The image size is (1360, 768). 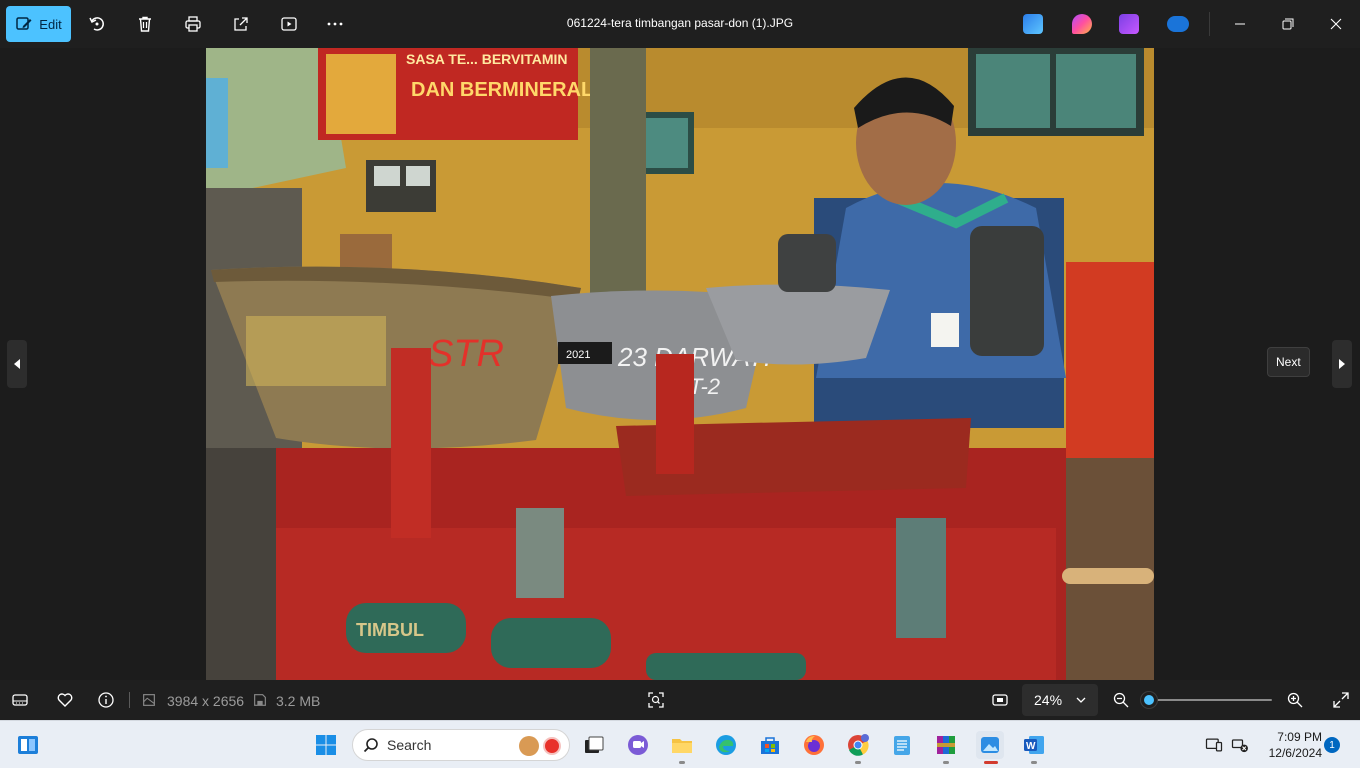 I want to click on rotate-button, so click(x=97, y=24).